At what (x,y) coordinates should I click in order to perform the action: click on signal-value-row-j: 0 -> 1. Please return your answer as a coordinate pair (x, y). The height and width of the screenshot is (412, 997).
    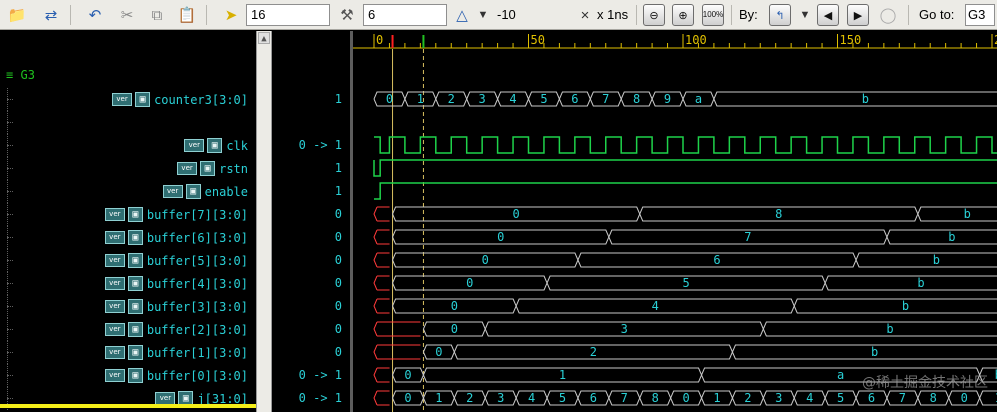
    Looking at the image, I should click on (311, 398).